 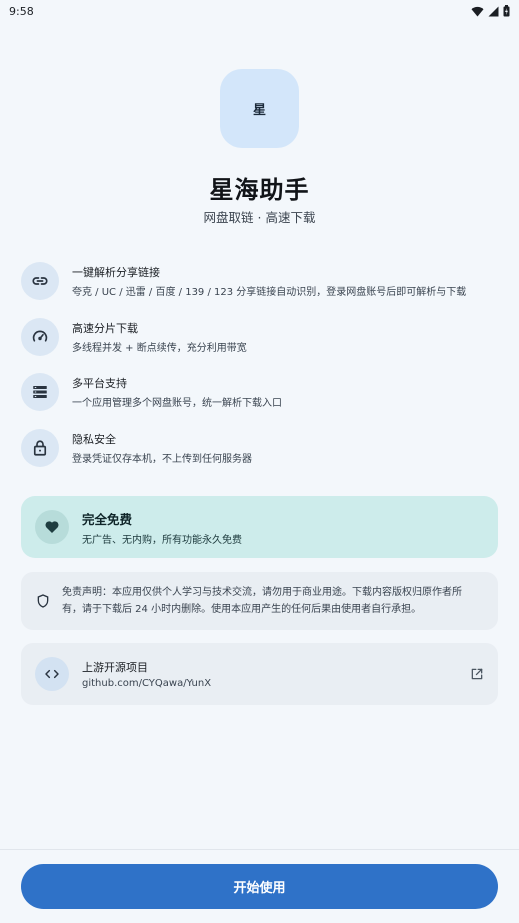 What do you see at coordinates (259, 674) in the screenshot?
I see `upstream-repo-card: 上游开源项目 github.com/CYQawa/YunX` at bounding box center [259, 674].